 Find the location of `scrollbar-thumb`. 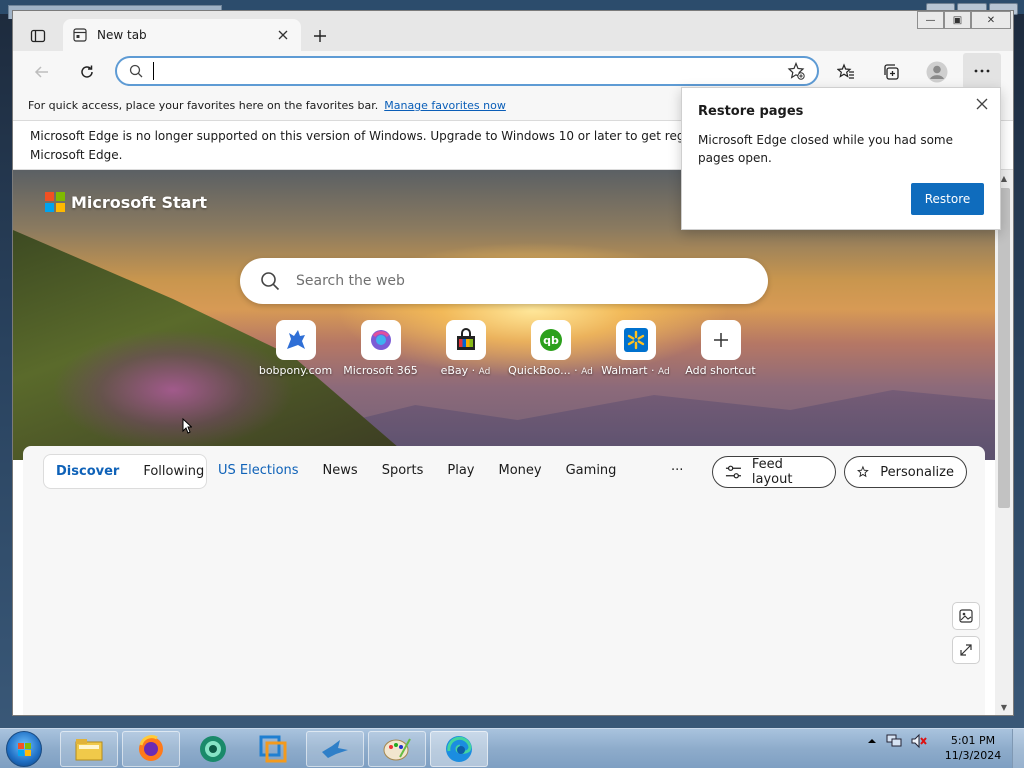

scrollbar-thumb is located at coordinates (1004, 348).